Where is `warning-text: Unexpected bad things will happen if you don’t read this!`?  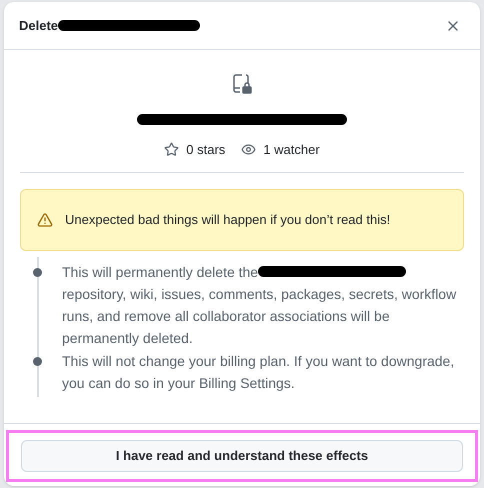 warning-text: Unexpected bad things will happen if you don’t read this! is located at coordinates (227, 219).